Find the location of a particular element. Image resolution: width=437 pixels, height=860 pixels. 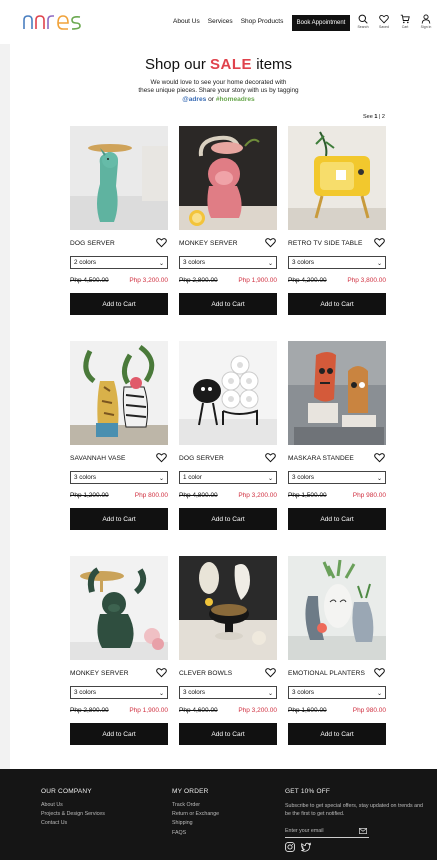

book-appointment-button: Book Appointment is located at coordinates (321, 23).